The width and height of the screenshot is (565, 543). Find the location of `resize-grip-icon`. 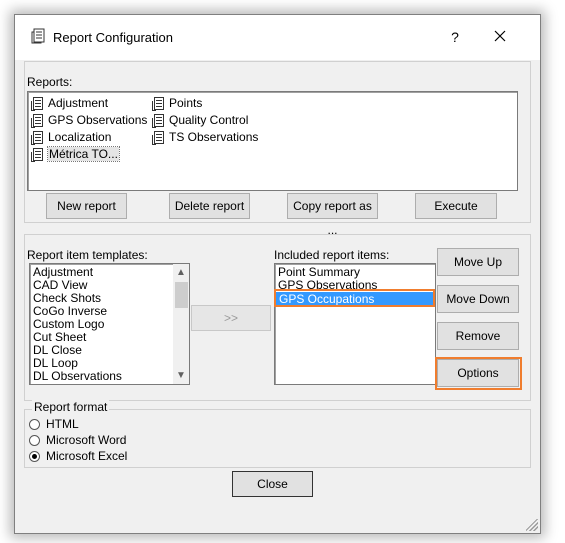

resize-grip-icon is located at coordinates (532, 525).